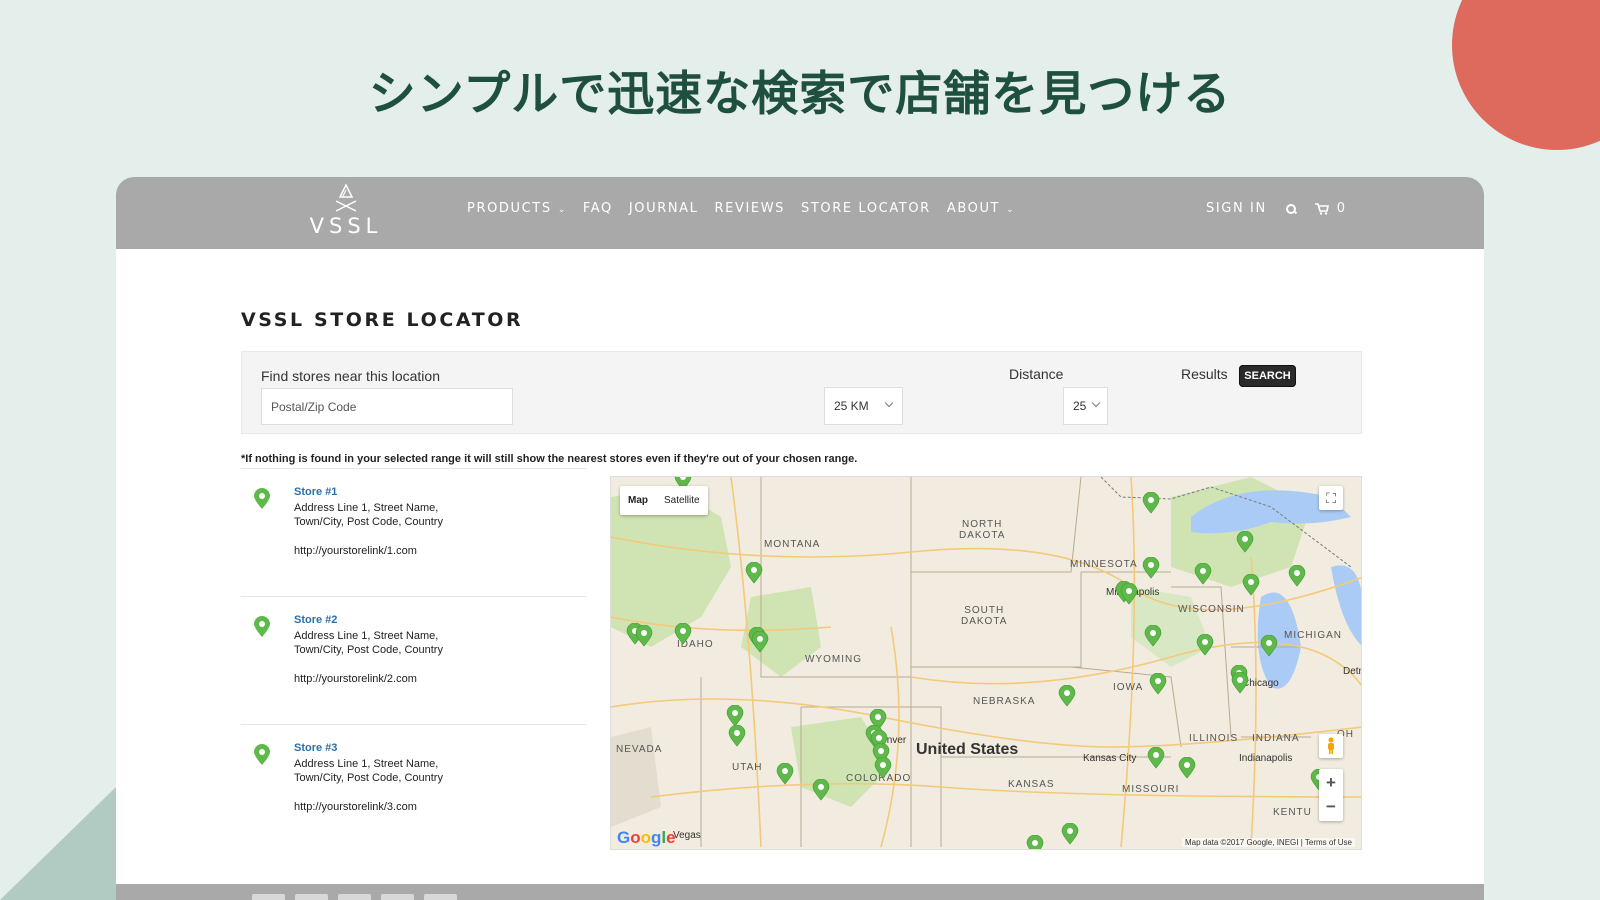 This screenshot has width=1600, height=900. What do you see at coordinates (517, 208) in the screenshot?
I see `nav-item-products: PRODUCTS ⌄` at bounding box center [517, 208].